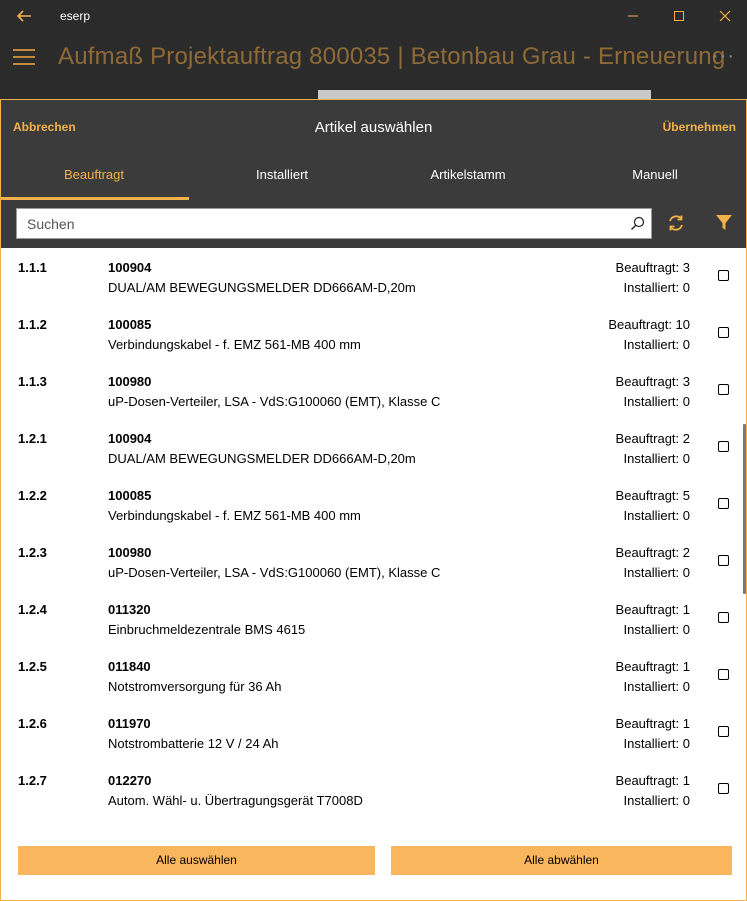 The image size is (747, 901). What do you see at coordinates (95, 178) in the screenshot?
I see `tab-beauftragt: Beauftragt` at bounding box center [95, 178].